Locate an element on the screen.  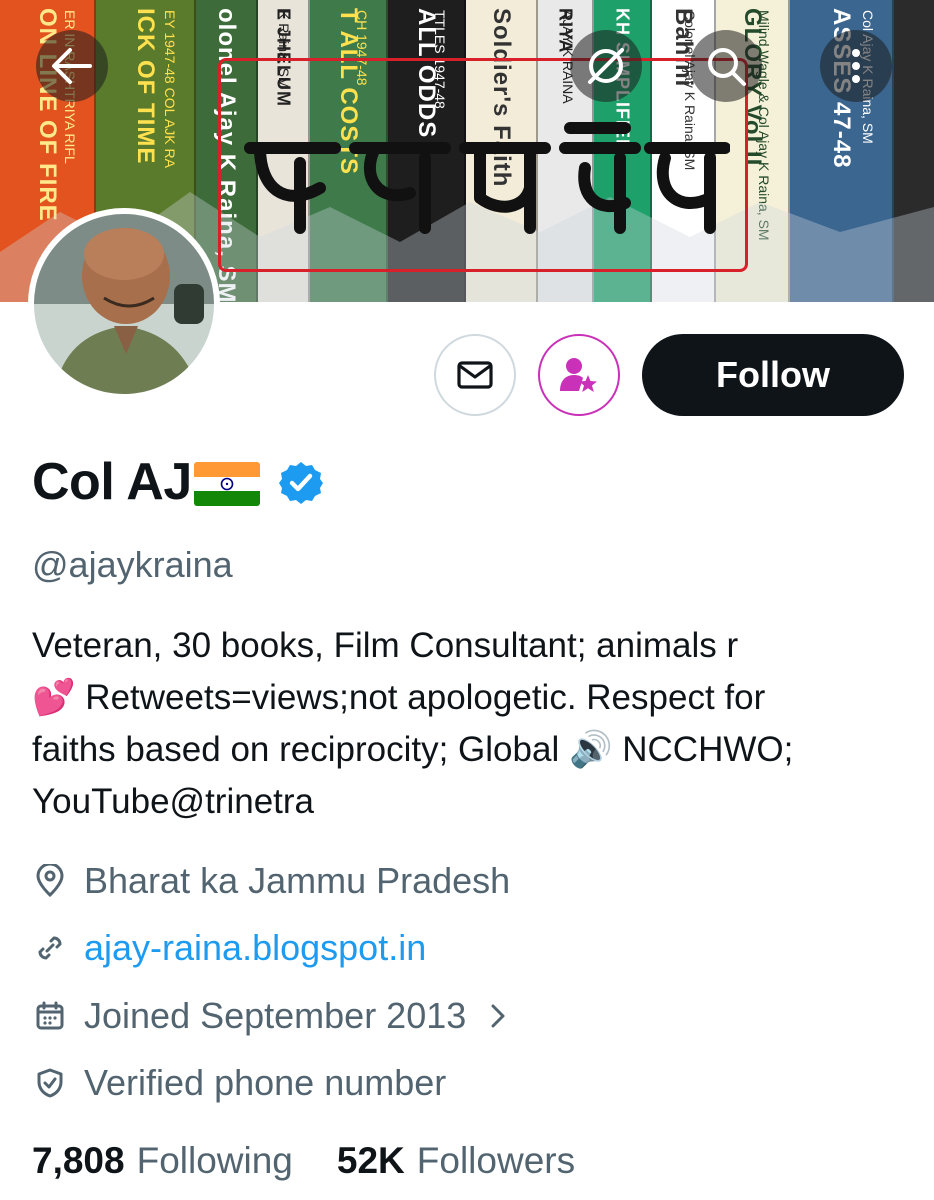
avatar is located at coordinates (124, 304).